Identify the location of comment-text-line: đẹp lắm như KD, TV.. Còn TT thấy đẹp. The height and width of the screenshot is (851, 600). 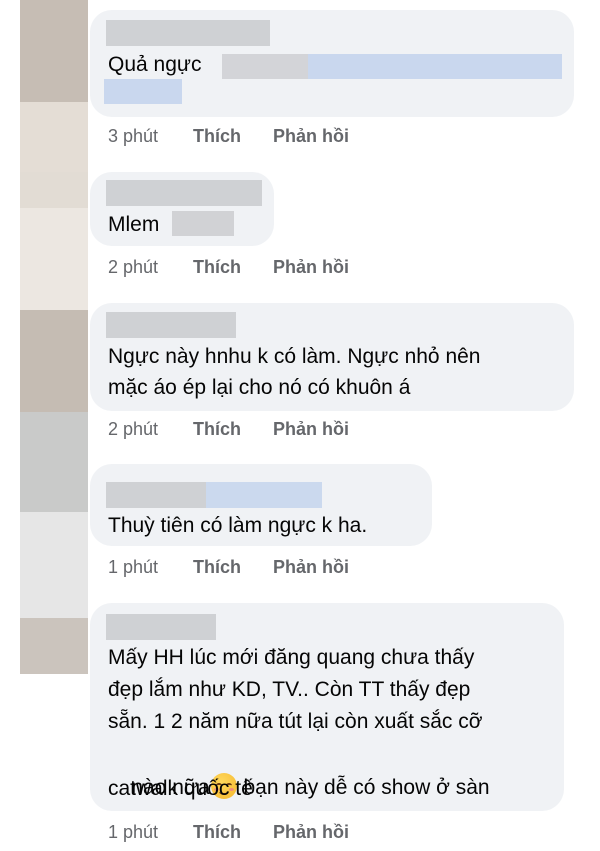
(289, 689).